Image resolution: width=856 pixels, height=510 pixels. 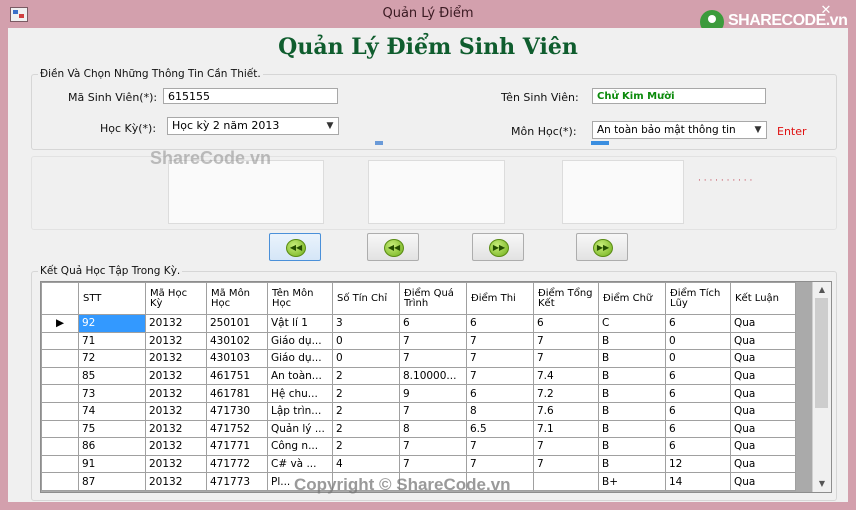 What do you see at coordinates (632, 323) in the screenshot?
I see `table-cell: C` at bounding box center [632, 323].